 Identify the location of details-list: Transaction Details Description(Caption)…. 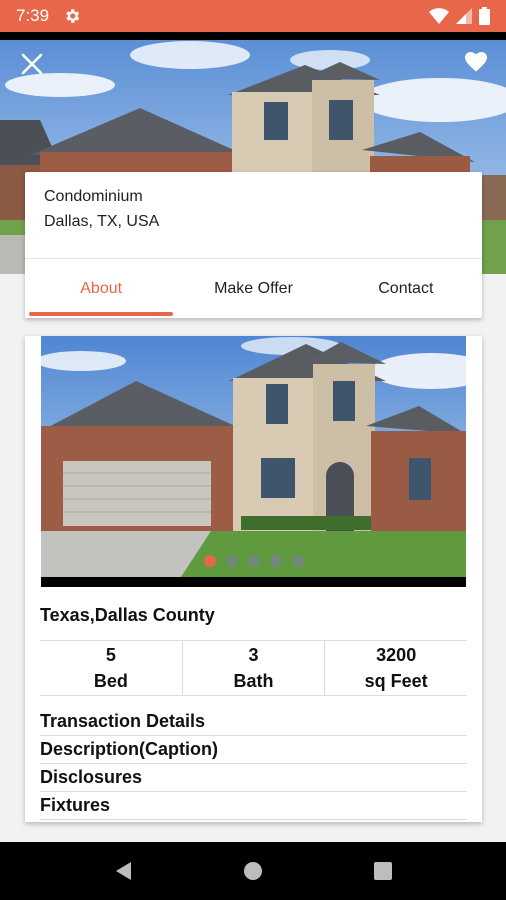
(253, 764).